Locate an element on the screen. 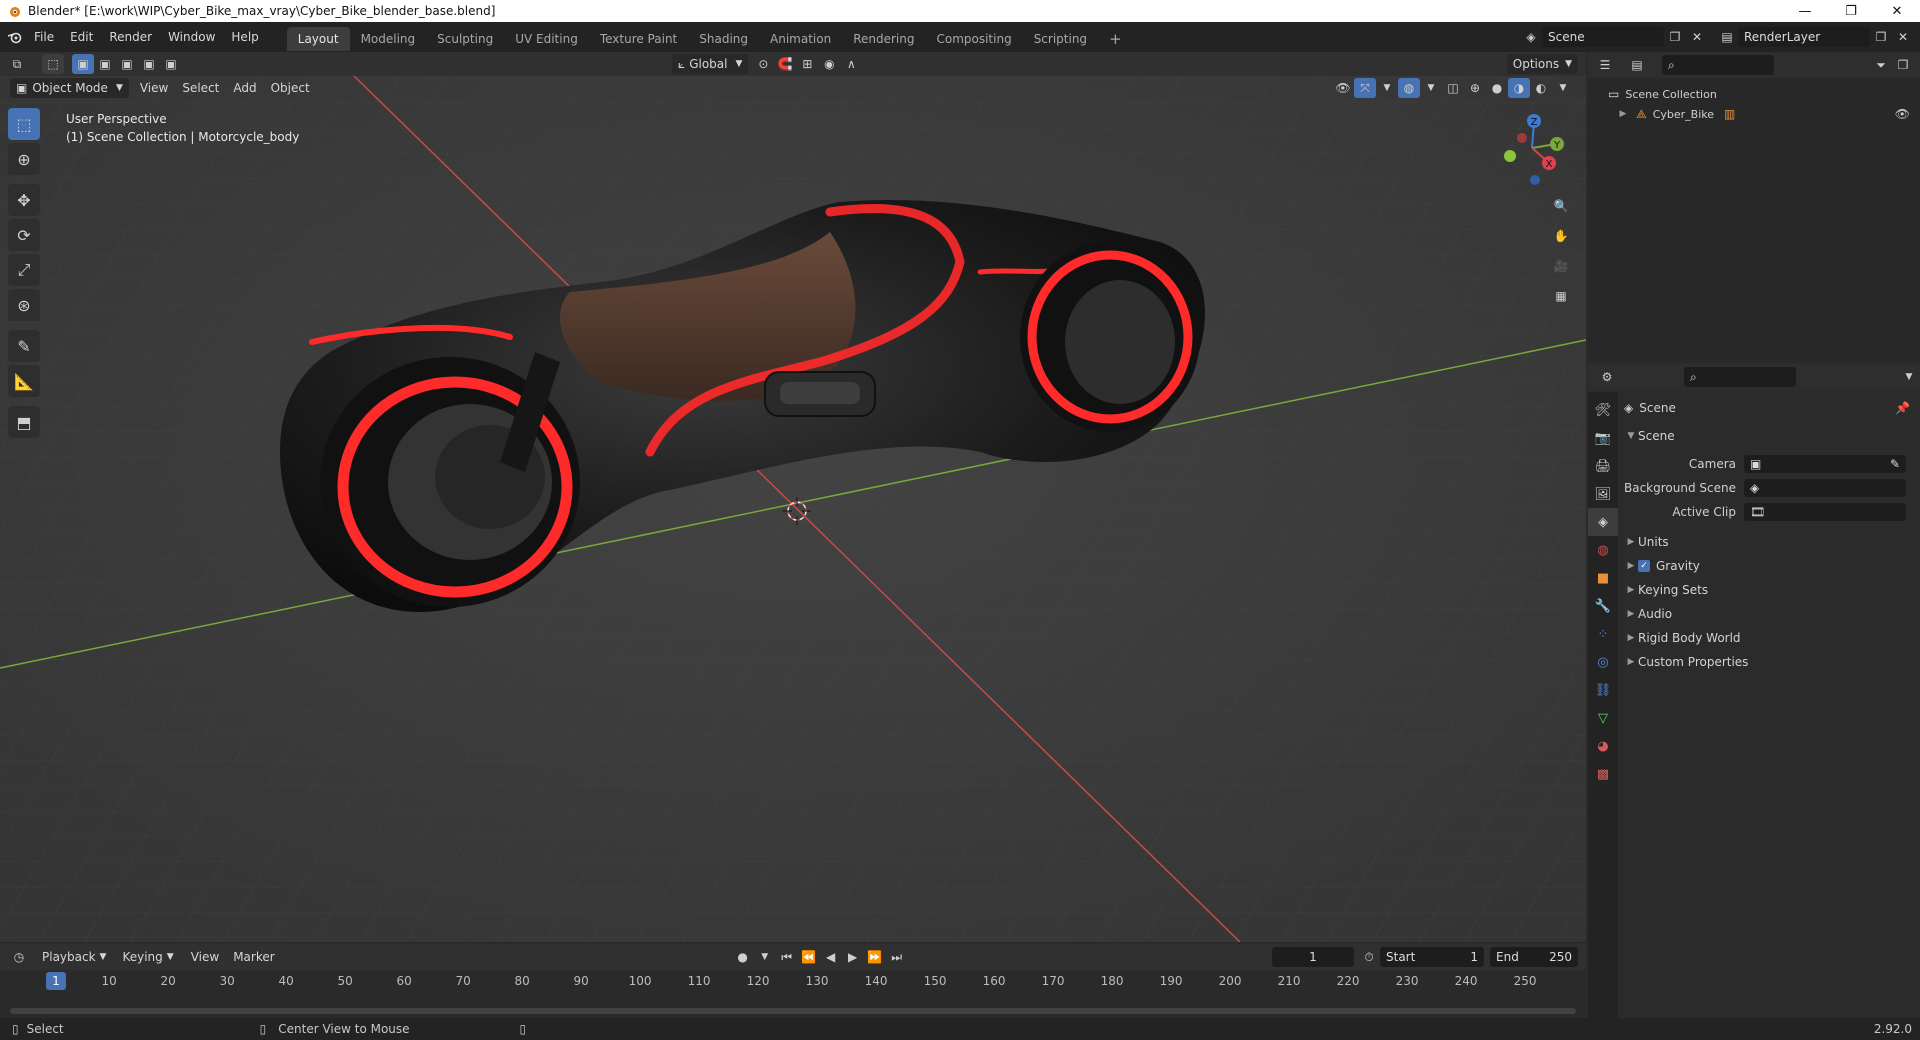  snap-target-icon: ⊞ is located at coordinates (807, 64).